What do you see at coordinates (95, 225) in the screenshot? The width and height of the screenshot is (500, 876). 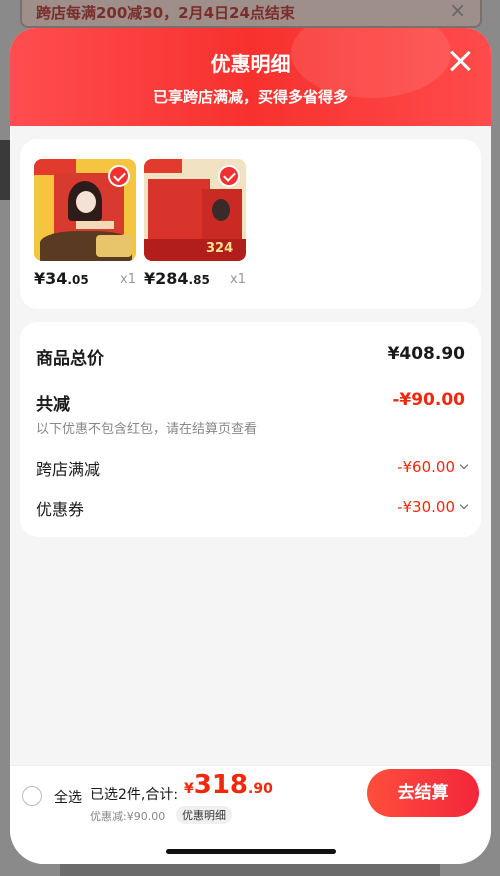 I see `product-label` at bounding box center [95, 225].